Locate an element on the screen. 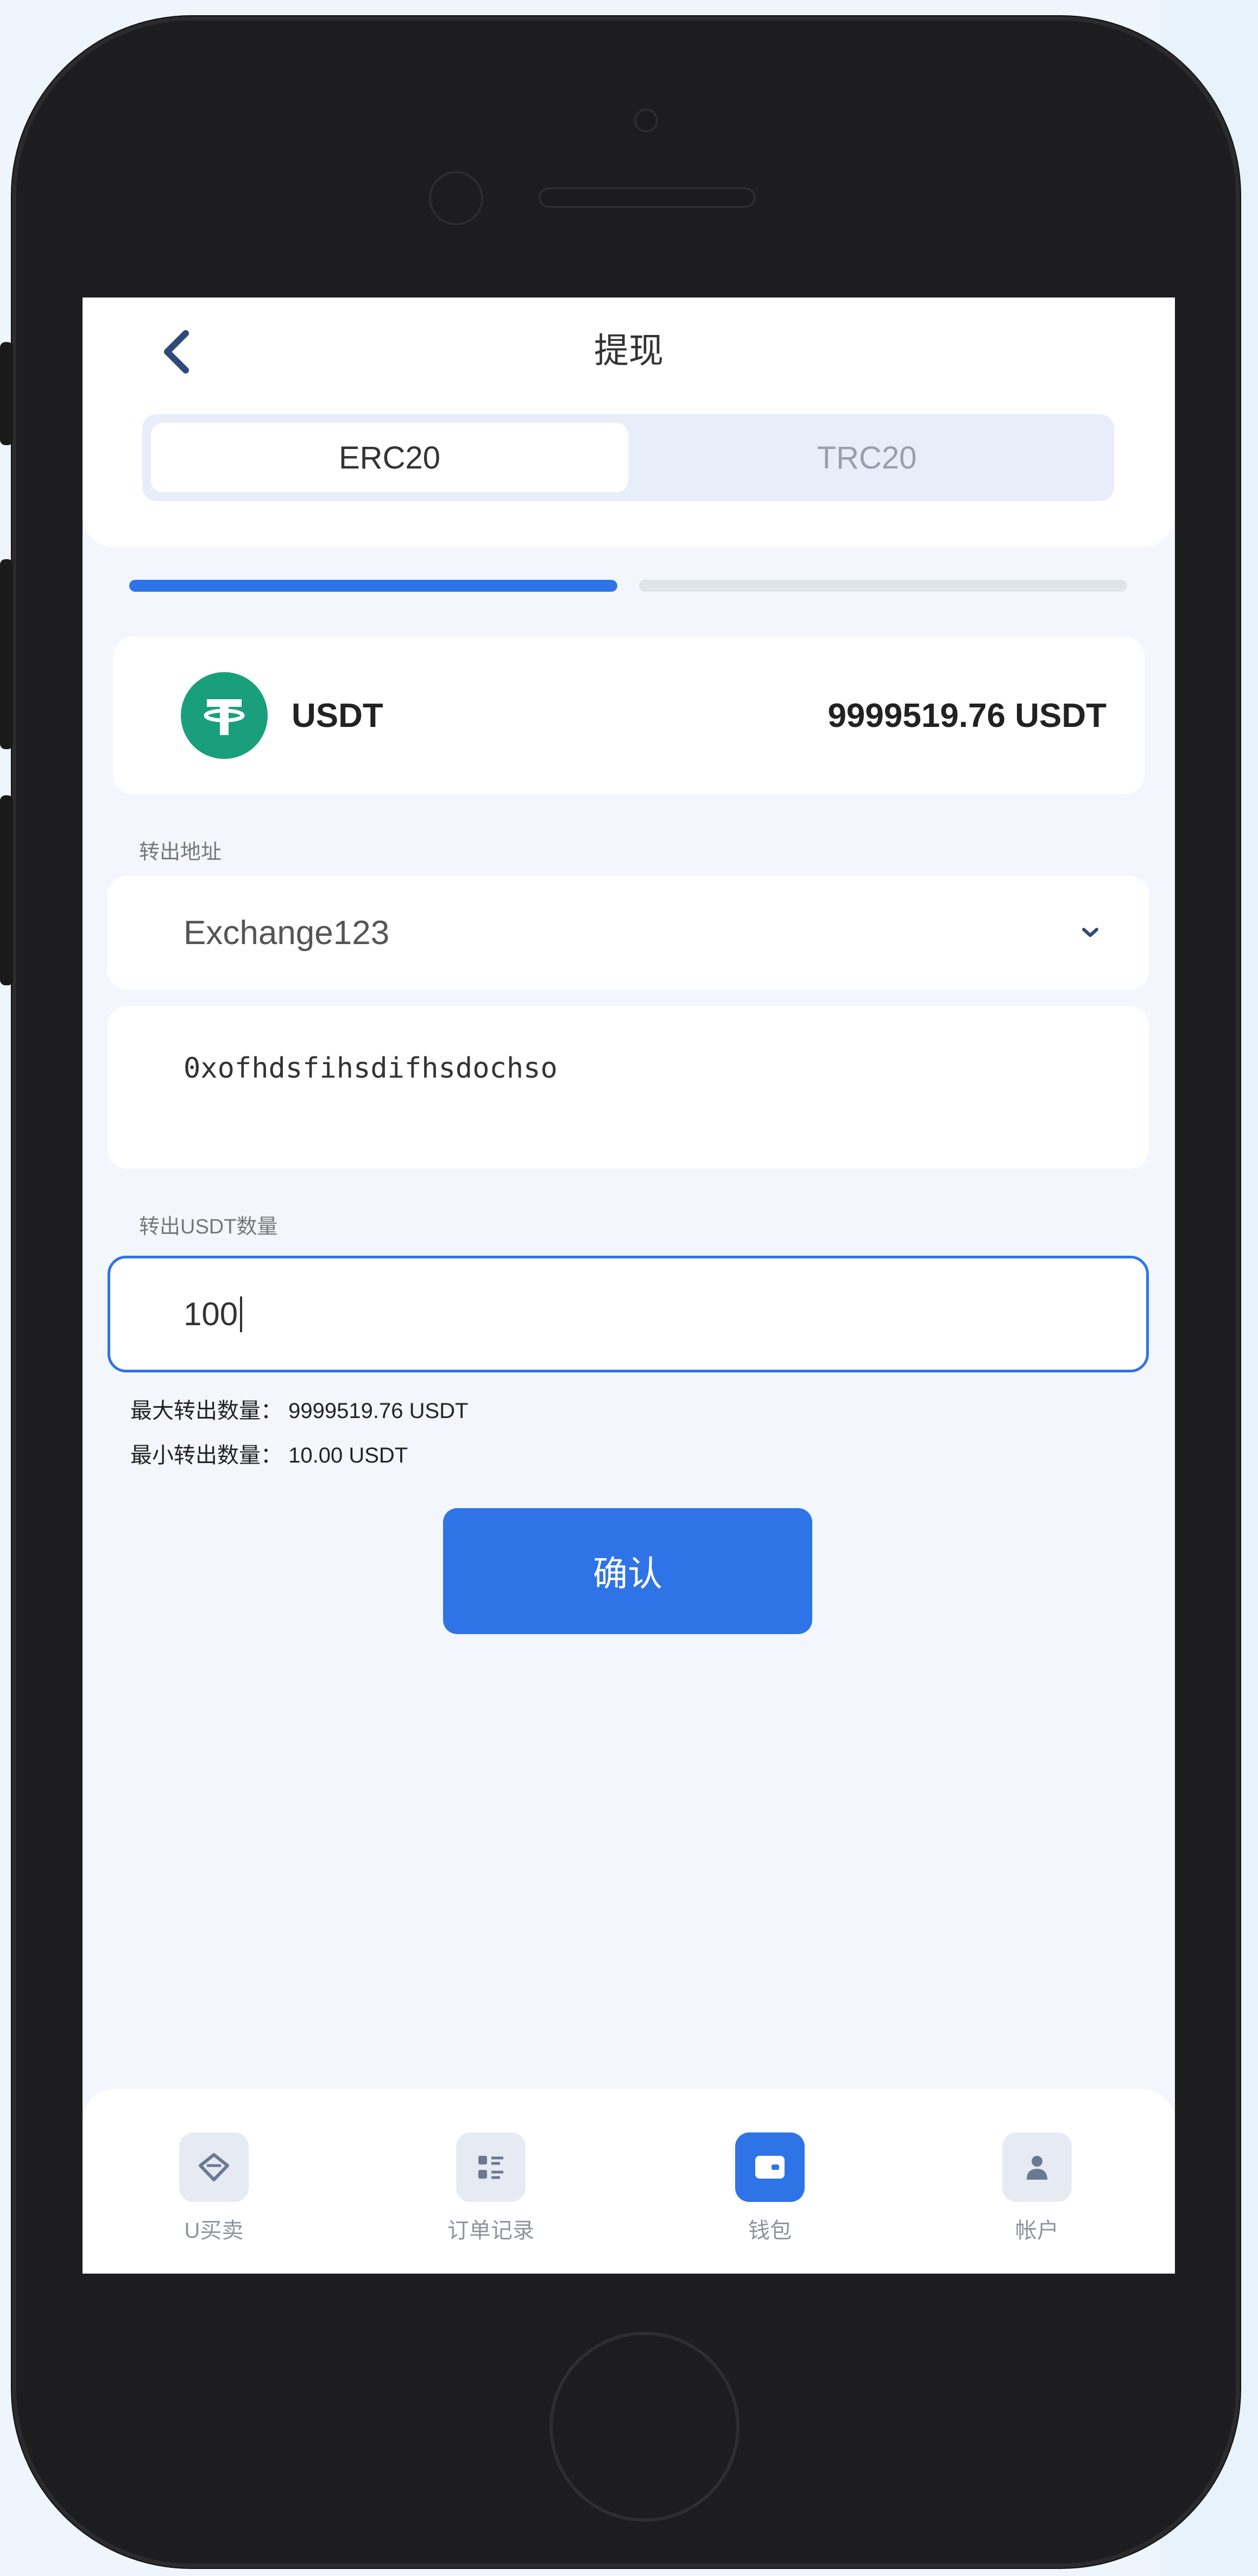 The height and width of the screenshot is (2576, 1258). diamond-icon is located at coordinates (214, 2167).